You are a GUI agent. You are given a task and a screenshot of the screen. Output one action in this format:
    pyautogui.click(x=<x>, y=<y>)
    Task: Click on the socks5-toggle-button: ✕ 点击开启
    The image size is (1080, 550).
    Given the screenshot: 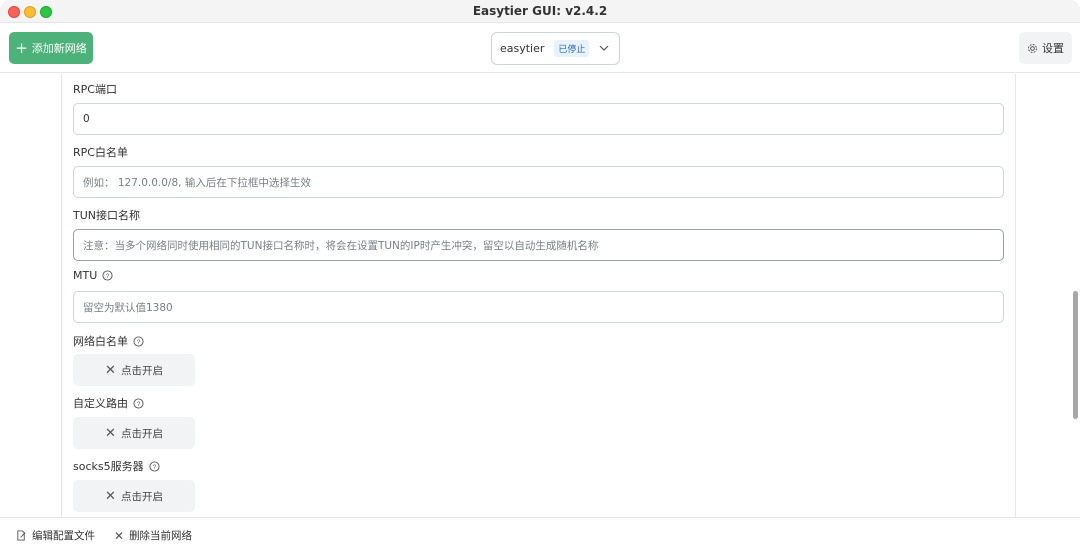 What is the action you would take?
    pyautogui.click(x=134, y=496)
    